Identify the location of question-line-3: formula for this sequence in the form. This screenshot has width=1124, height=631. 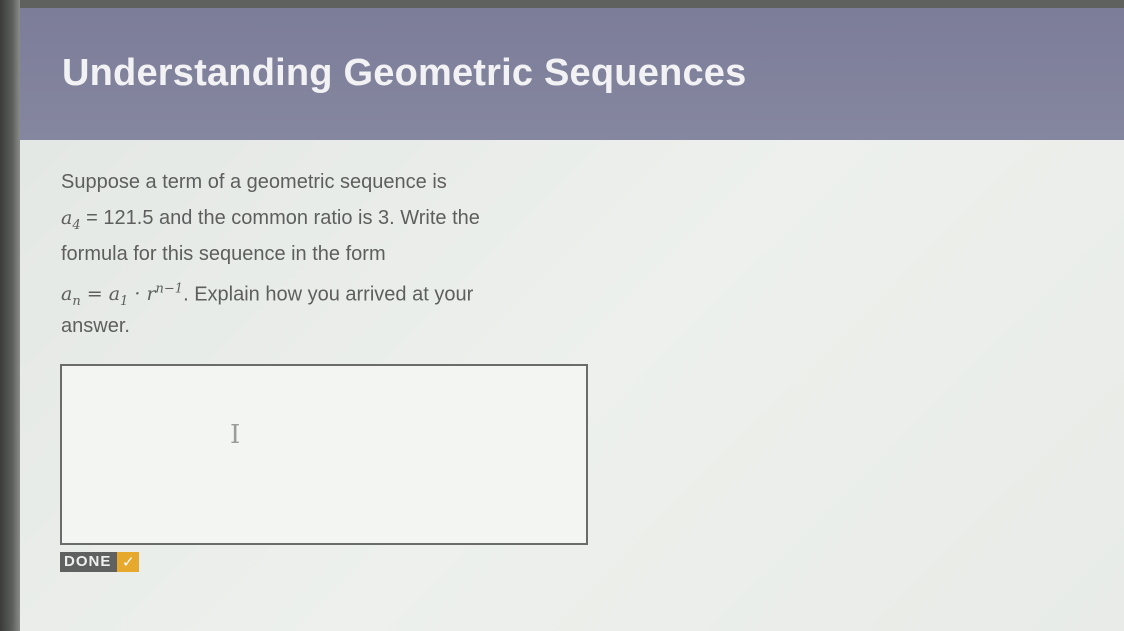
(223, 254).